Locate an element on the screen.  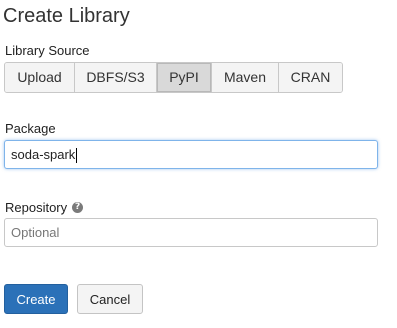
create-button: Create is located at coordinates (36, 299).